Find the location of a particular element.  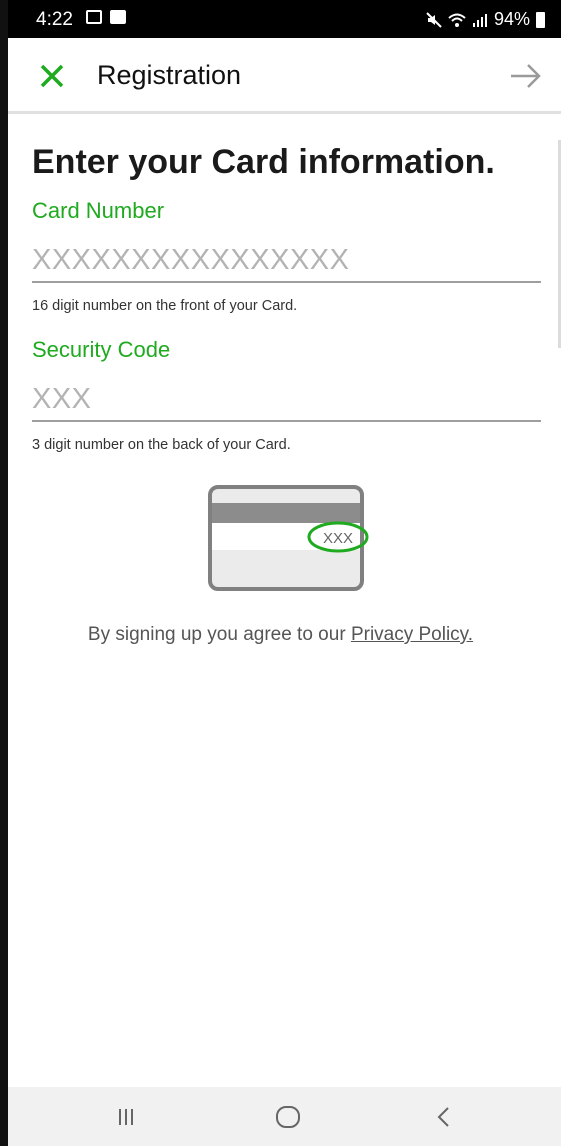

magnetic-stripe is located at coordinates (286, 513).